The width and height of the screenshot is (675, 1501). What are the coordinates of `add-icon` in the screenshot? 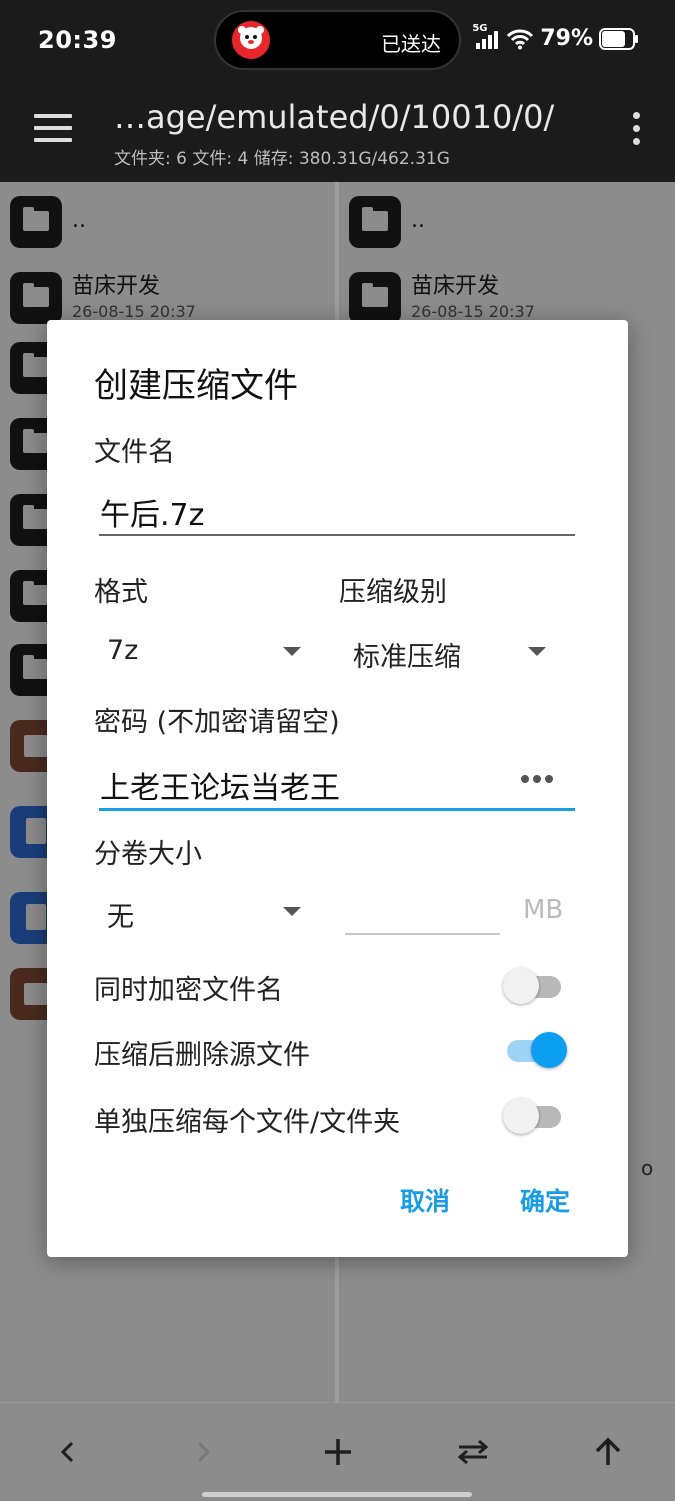 It's located at (337, 1452).